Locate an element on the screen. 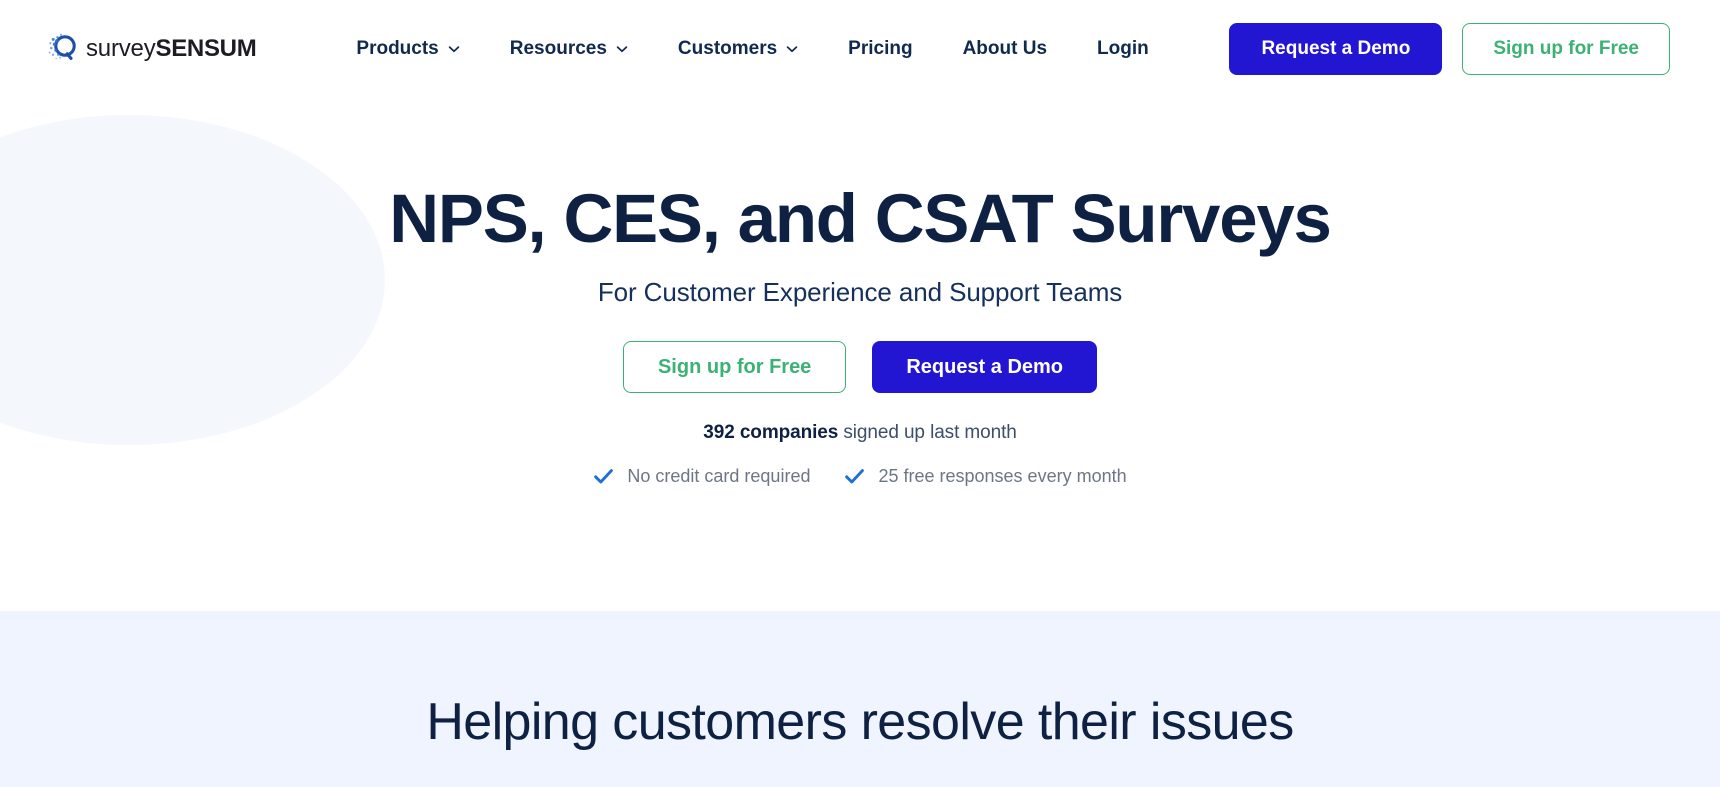 Image resolution: width=1720 pixels, height=787 pixels. perk-label: 25 free responses every month is located at coordinates (1002, 476).